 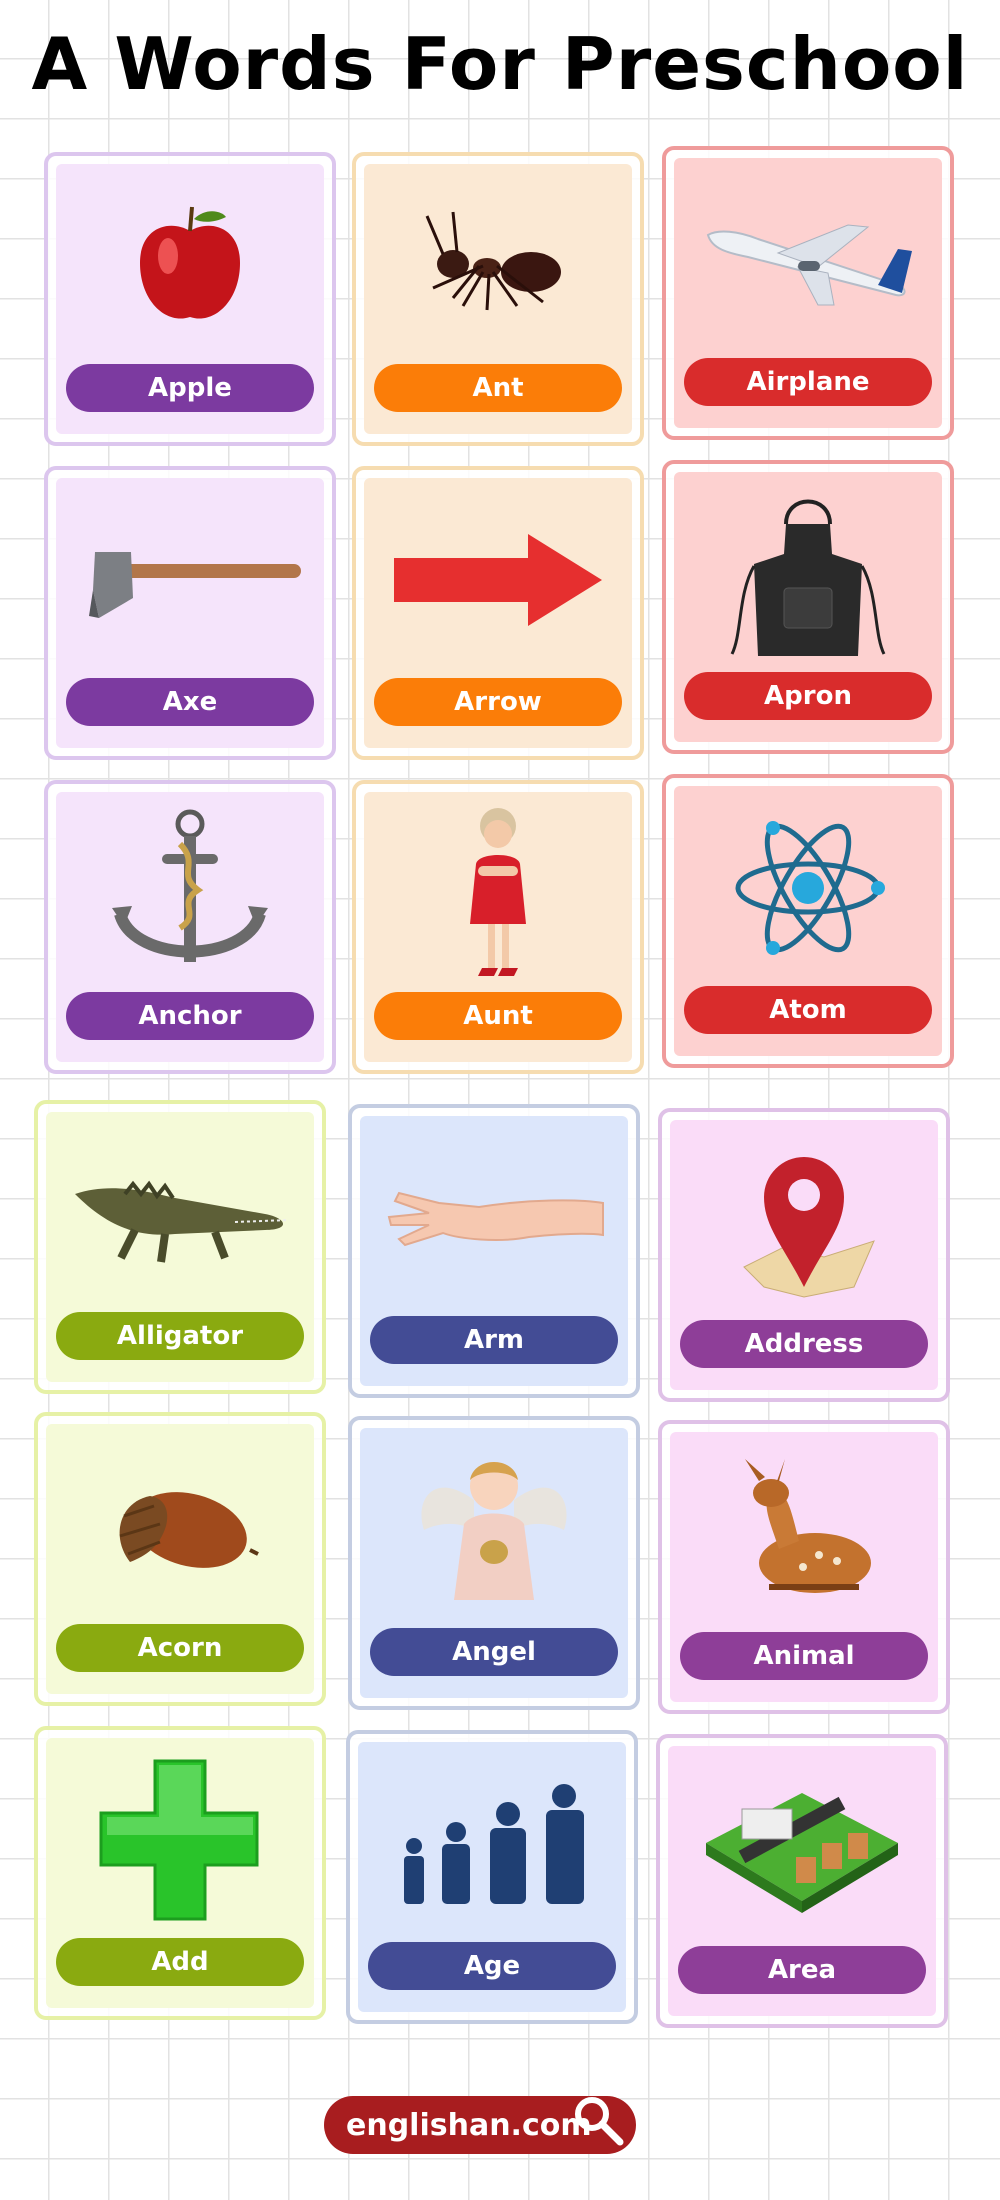 I want to click on card-inner: Acorn, so click(x=180, y=1559).